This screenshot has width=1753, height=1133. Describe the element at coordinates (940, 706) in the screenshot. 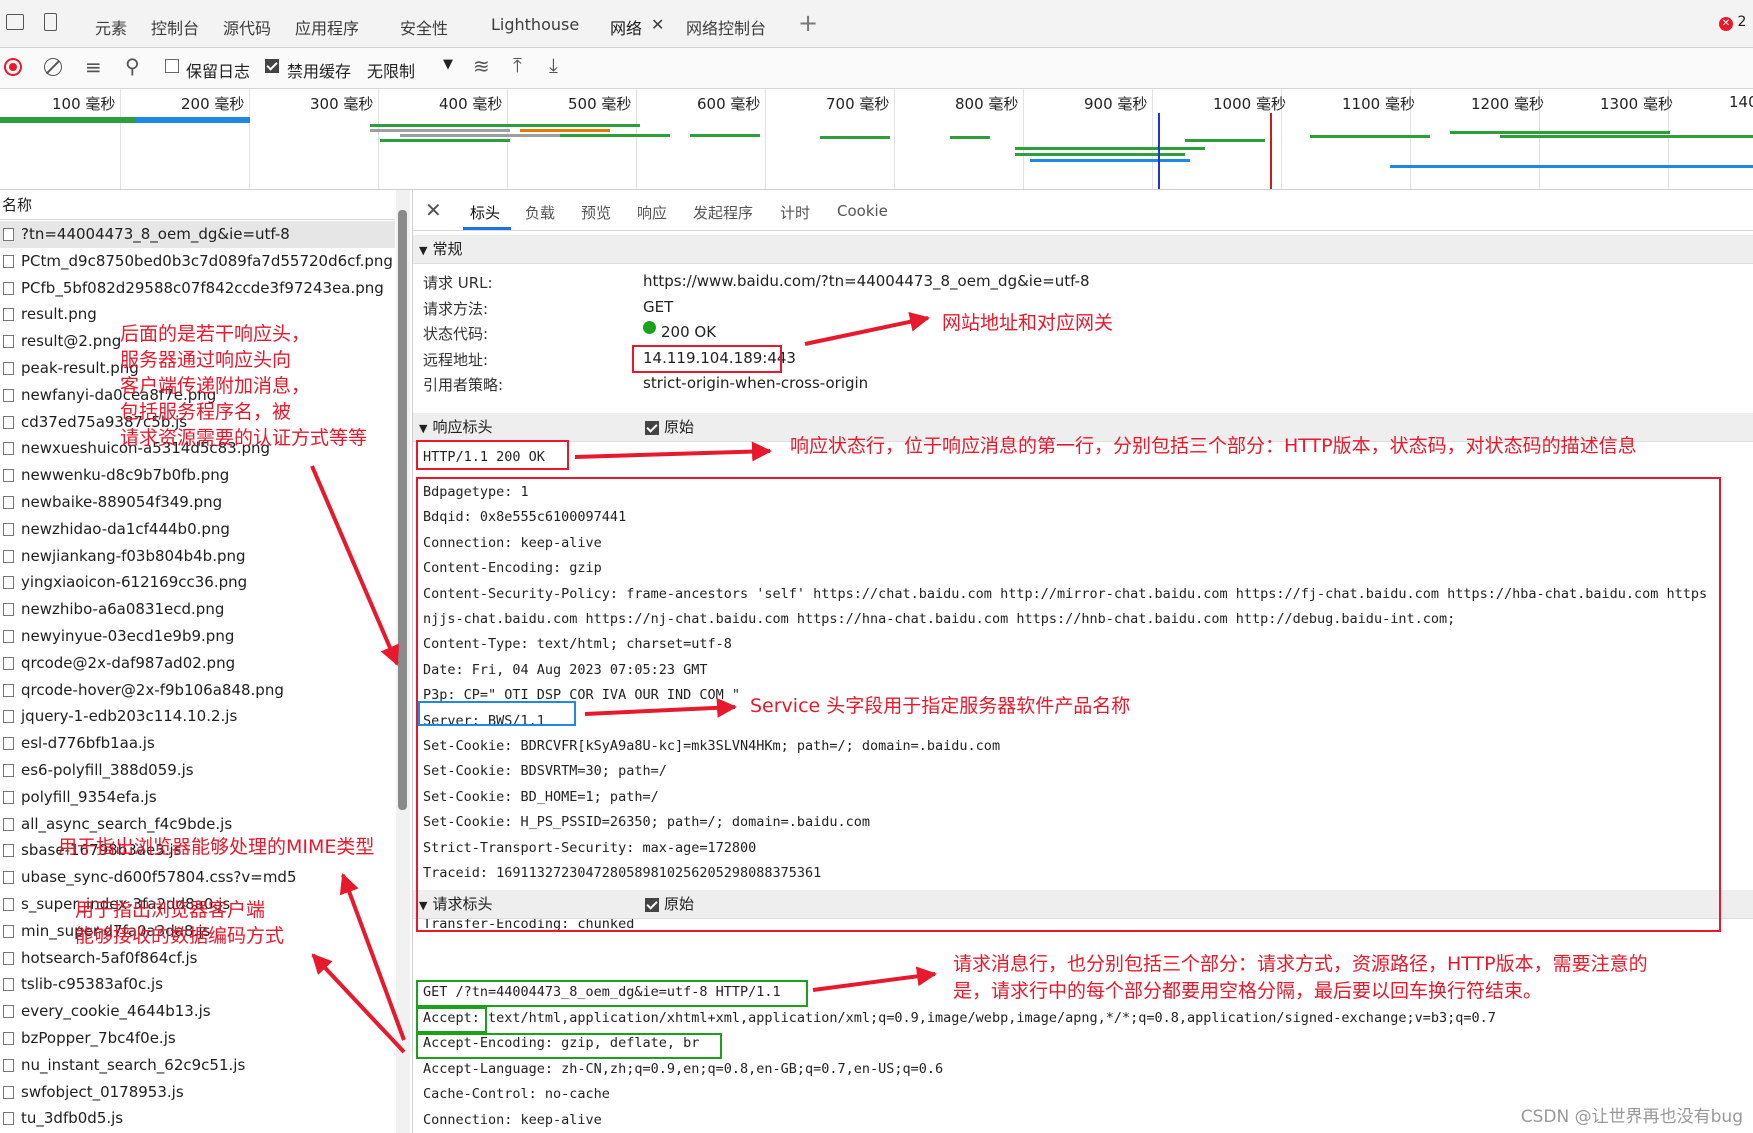

I see `annotation-server: Service 头字段用于指定服务器软件产品名称` at that location.